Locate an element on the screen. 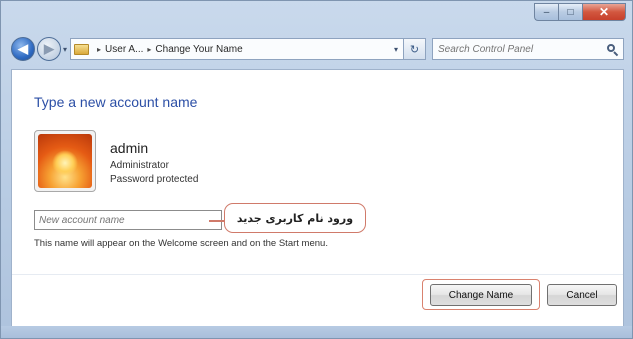 Image resolution: width=633 pixels, height=339 pixels. change-name-button: Change Name is located at coordinates (481, 295).